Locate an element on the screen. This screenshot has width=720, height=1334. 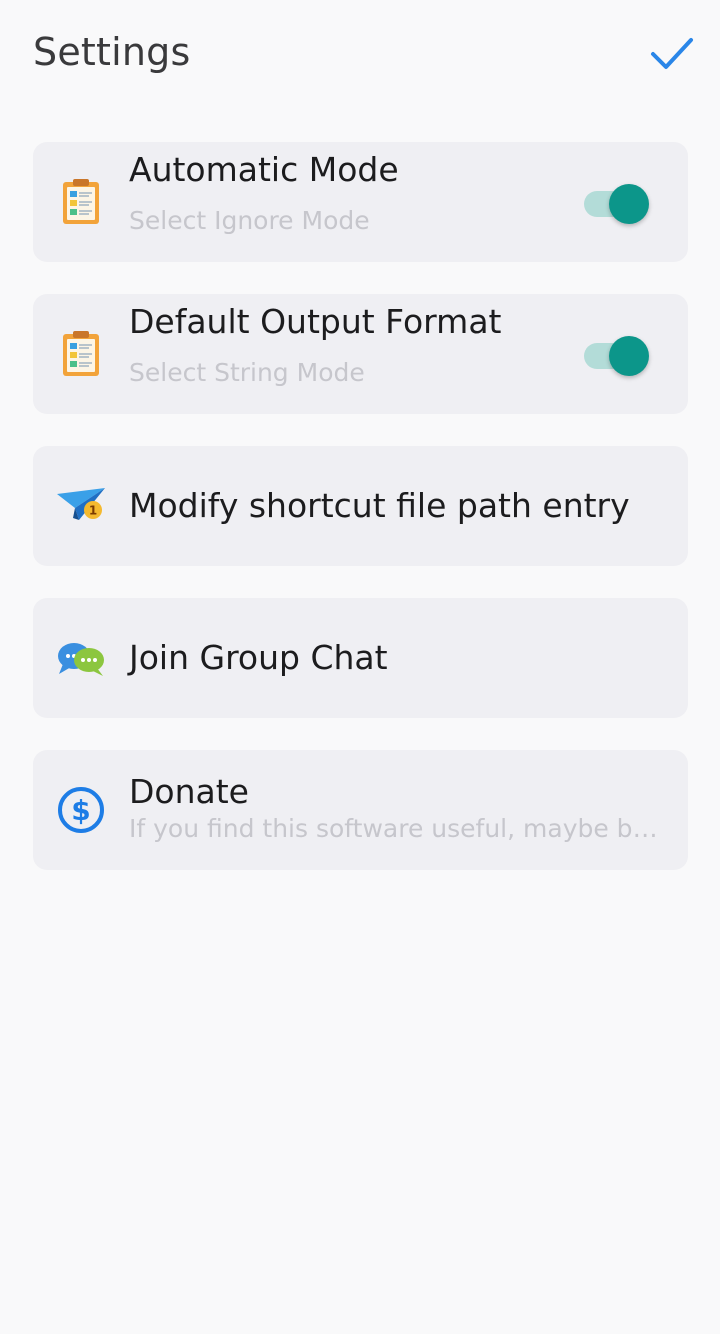
setting-join-group-chat: Join Group Chat is located at coordinates (360, 658).